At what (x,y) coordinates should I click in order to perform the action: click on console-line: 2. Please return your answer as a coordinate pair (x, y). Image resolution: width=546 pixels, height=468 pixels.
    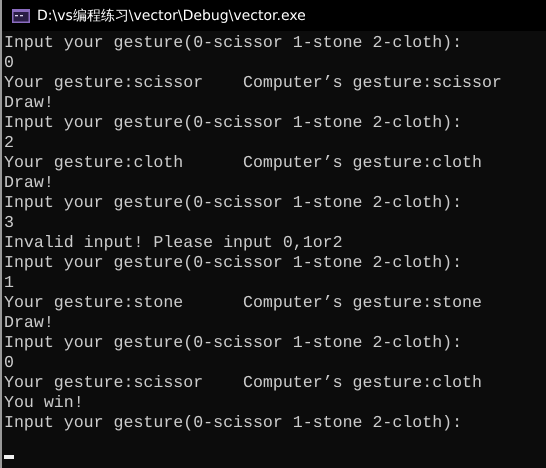
    Looking at the image, I should click on (9, 143).